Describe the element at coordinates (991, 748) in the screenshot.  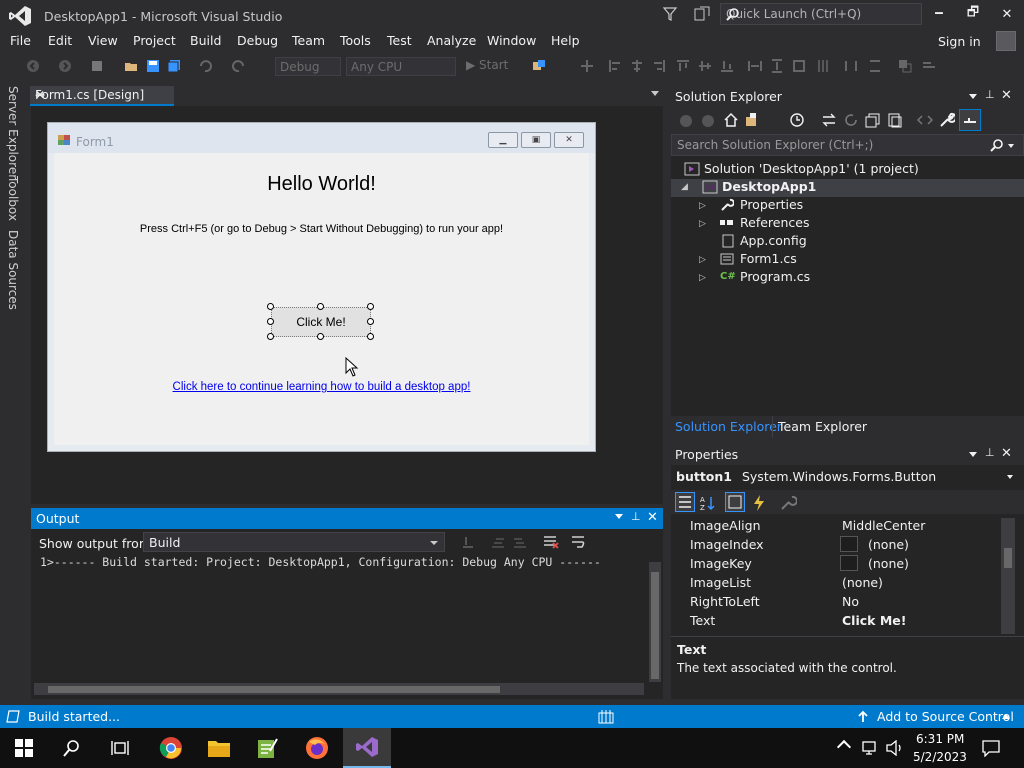
I see `notifications-center-icon` at that location.